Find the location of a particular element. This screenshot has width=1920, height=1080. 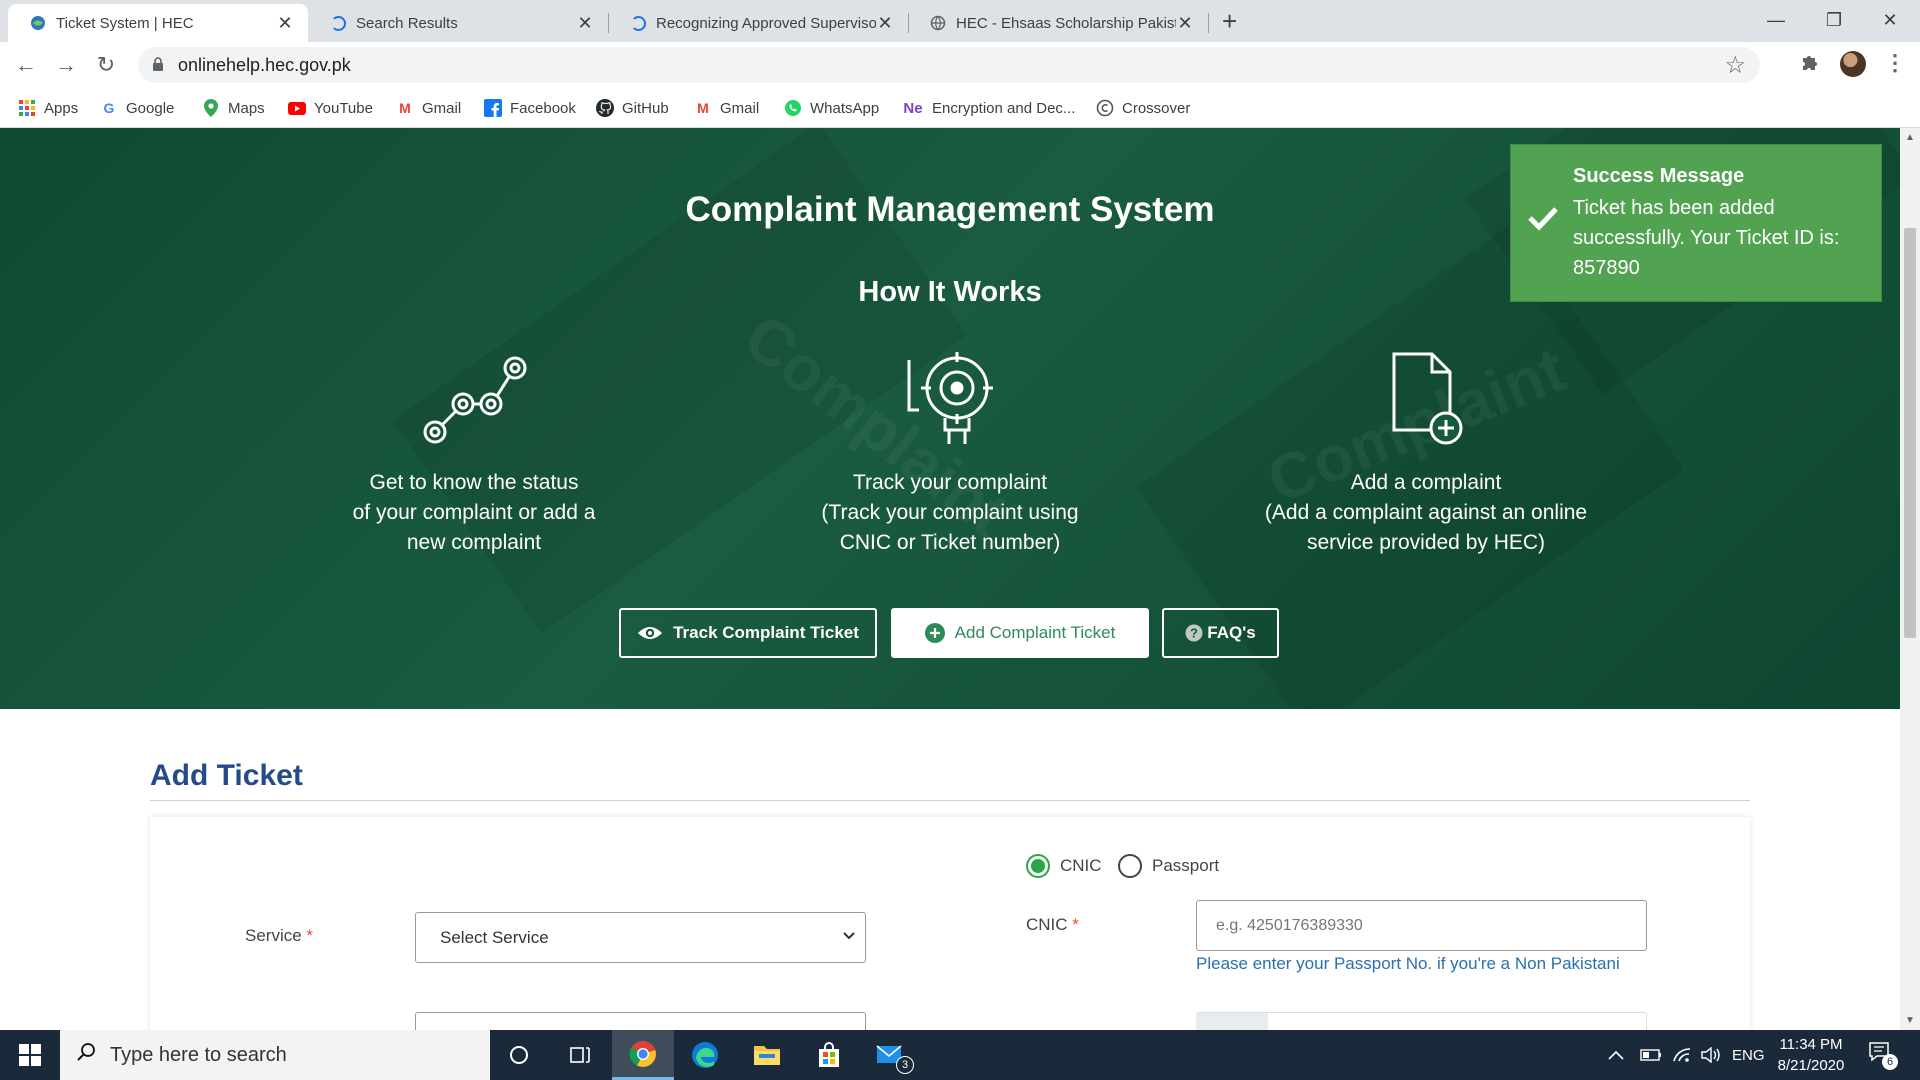

chevron-down-icon is located at coordinates (849, 935).